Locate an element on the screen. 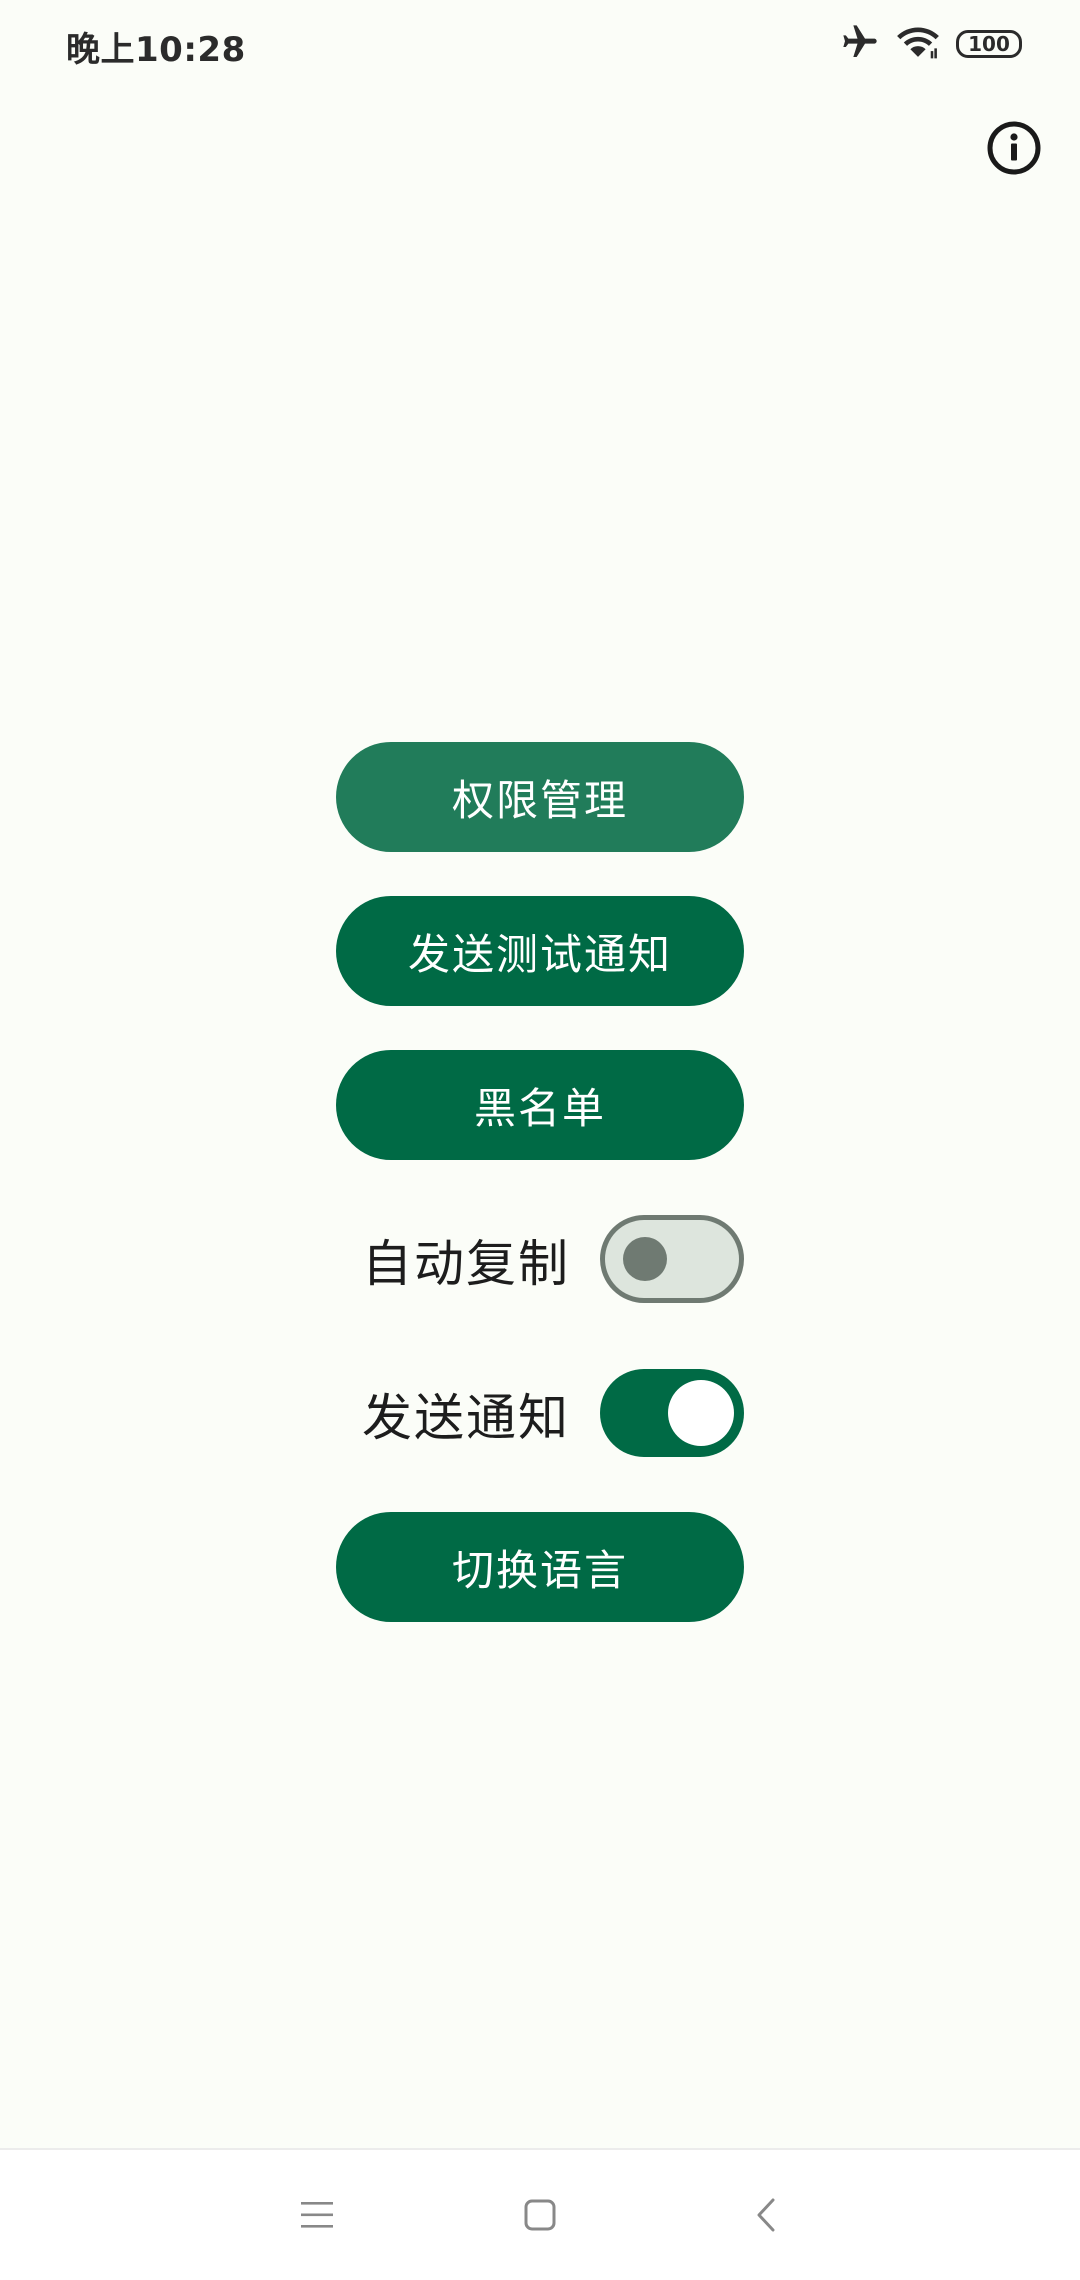  status-icons: 100 is located at coordinates (931, 44).